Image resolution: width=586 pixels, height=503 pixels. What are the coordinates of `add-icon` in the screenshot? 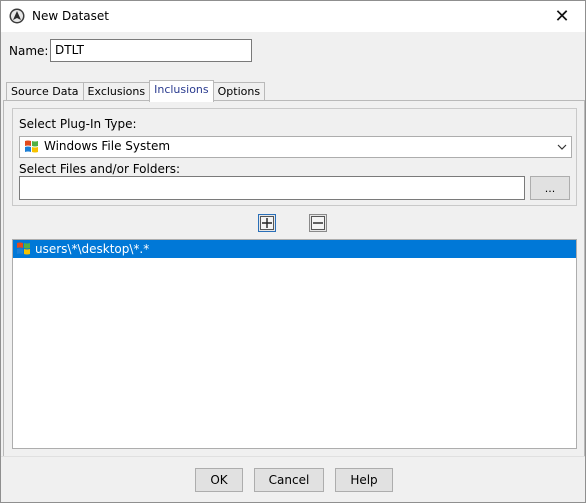 It's located at (267, 223).